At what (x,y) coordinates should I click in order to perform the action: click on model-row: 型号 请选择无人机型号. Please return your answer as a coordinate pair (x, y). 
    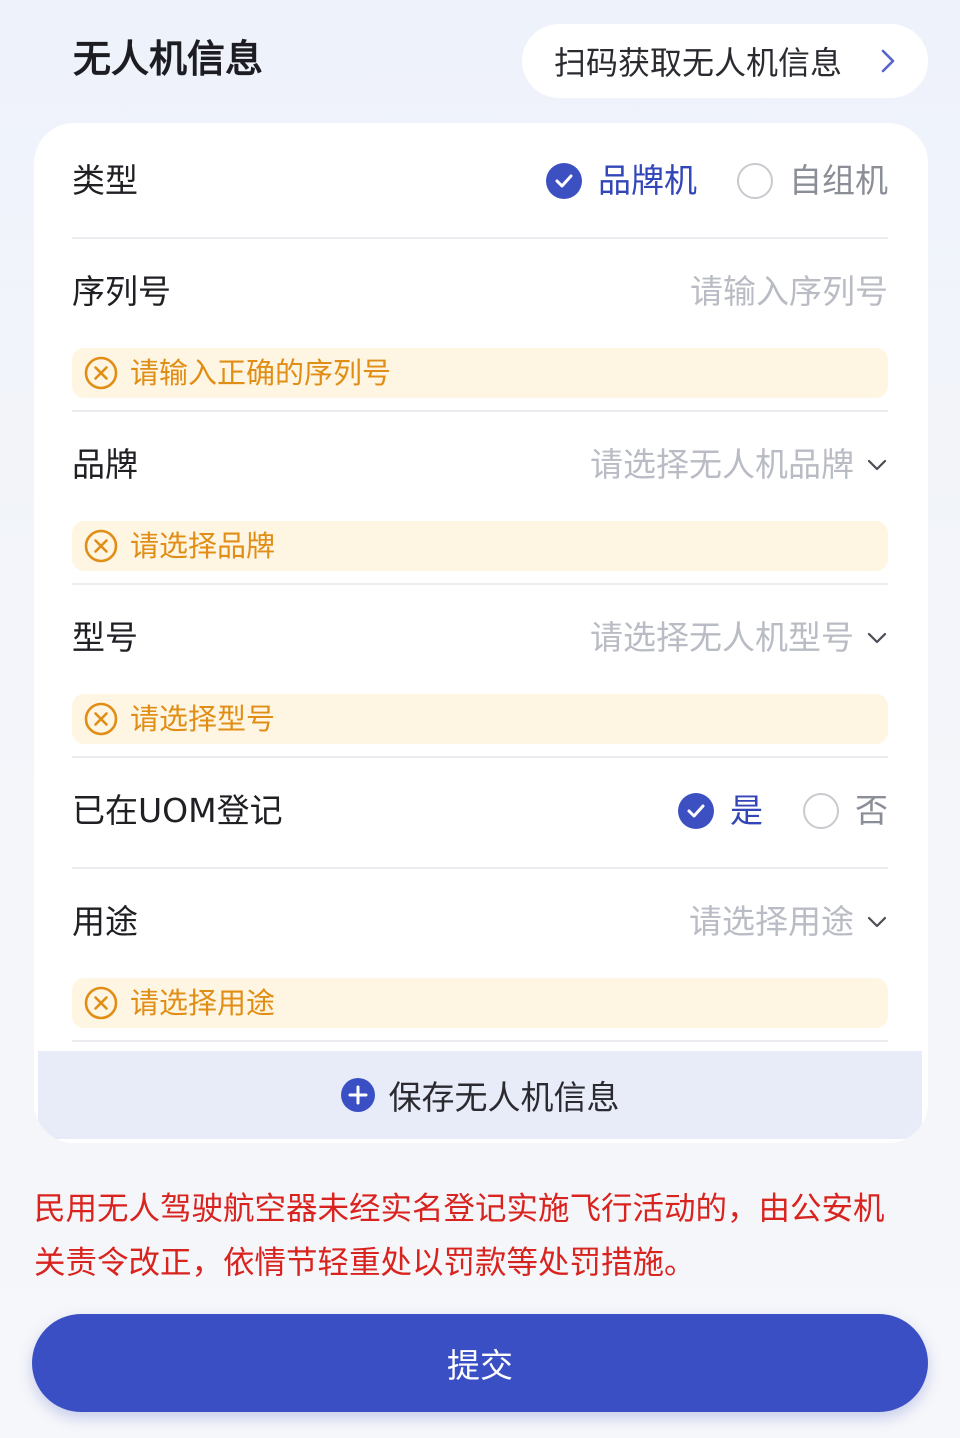
    Looking at the image, I should click on (480, 638).